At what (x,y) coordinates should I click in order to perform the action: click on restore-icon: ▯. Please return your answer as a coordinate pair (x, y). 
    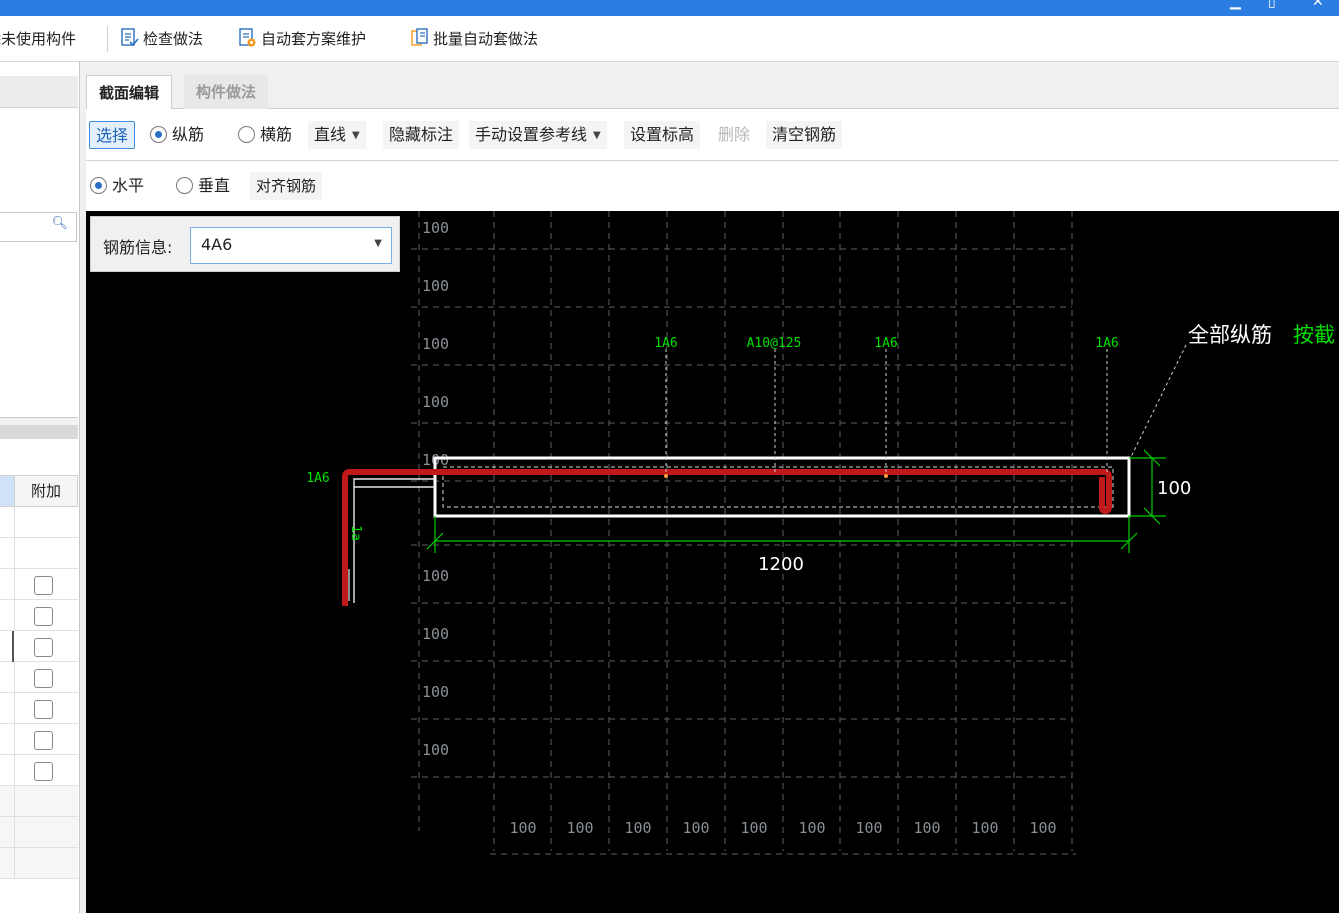
    Looking at the image, I should click on (1272, 5).